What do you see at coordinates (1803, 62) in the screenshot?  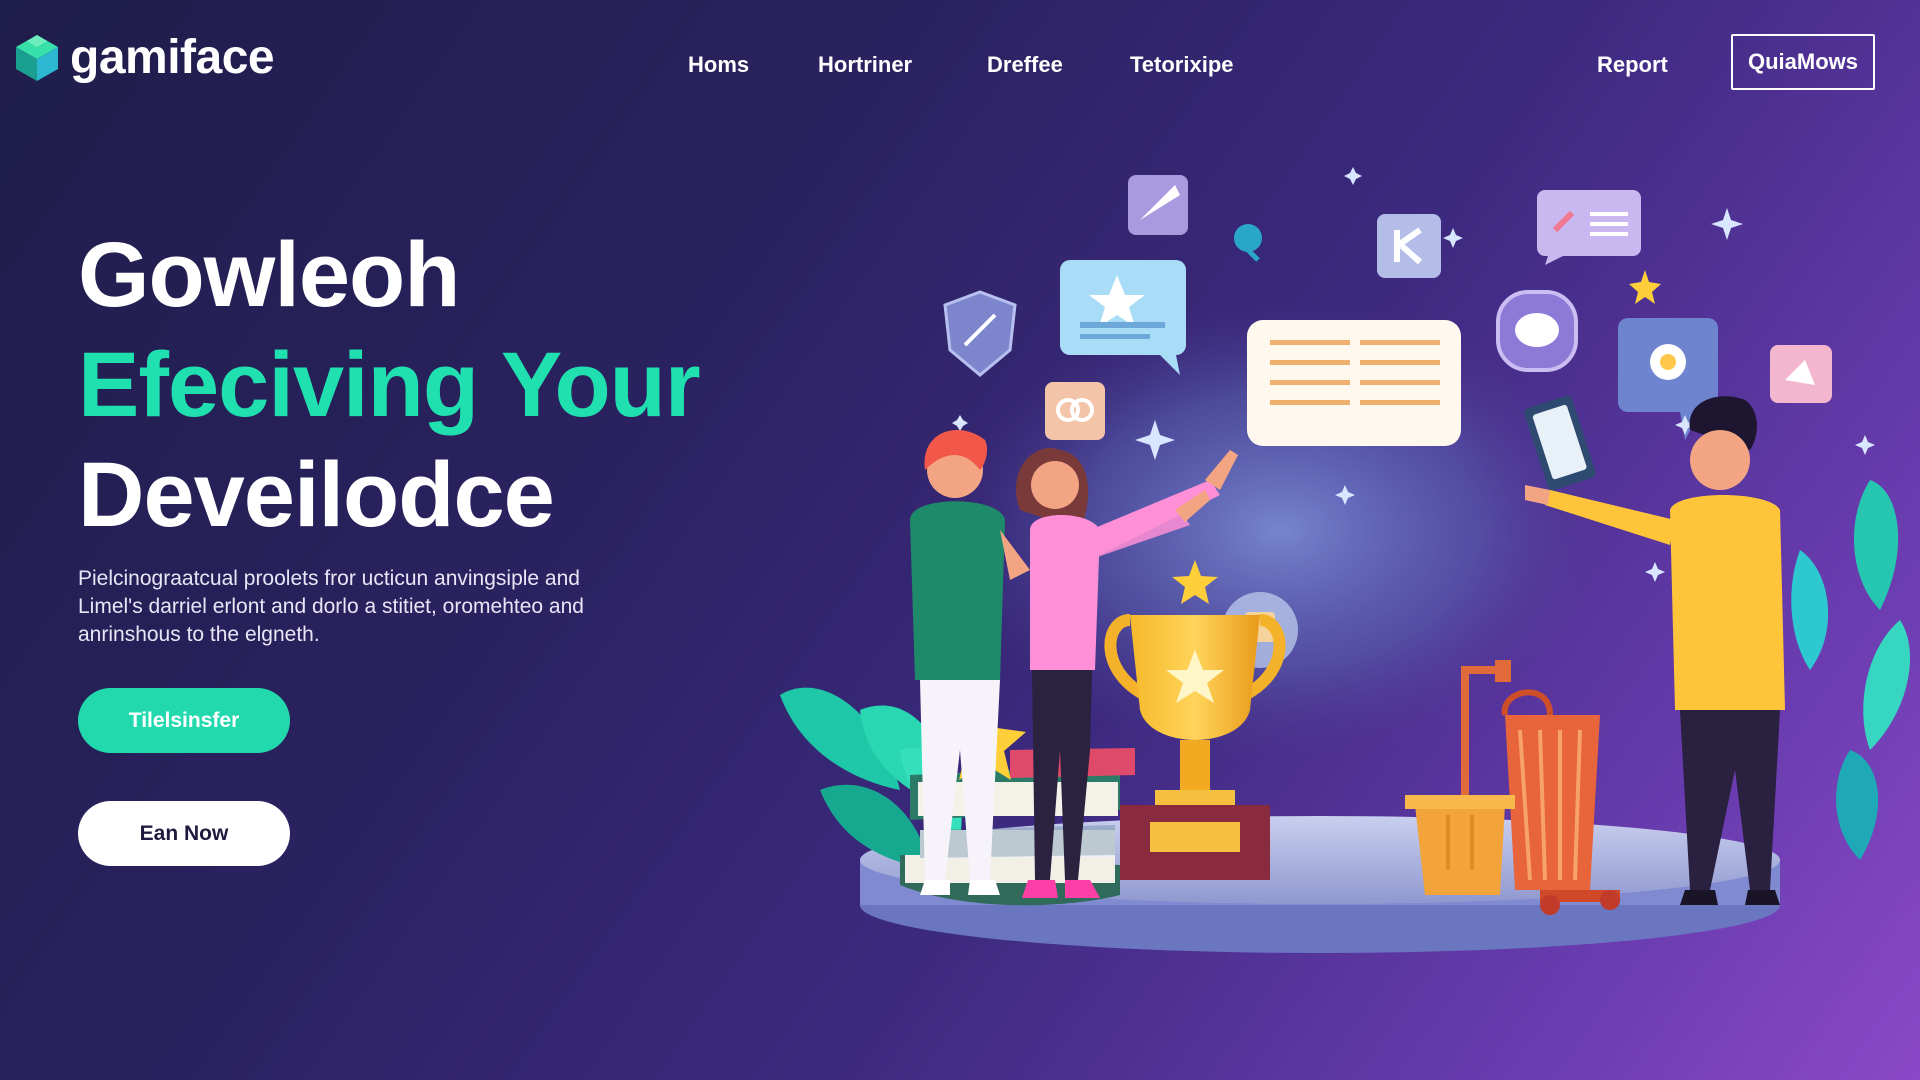 I see `header-cta-button: QuiaMows` at bounding box center [1803, 62].